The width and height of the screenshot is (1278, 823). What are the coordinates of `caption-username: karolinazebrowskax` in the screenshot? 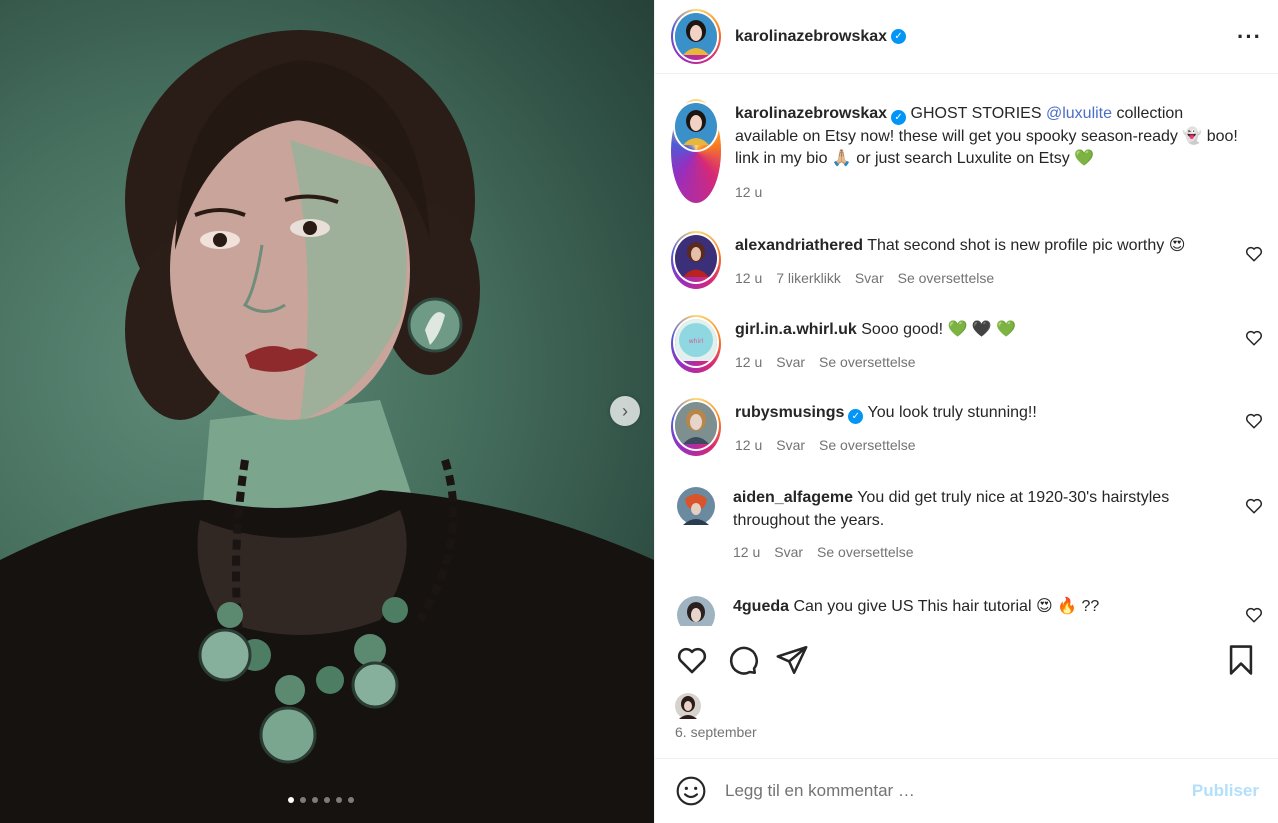 It's located at (811, 113).